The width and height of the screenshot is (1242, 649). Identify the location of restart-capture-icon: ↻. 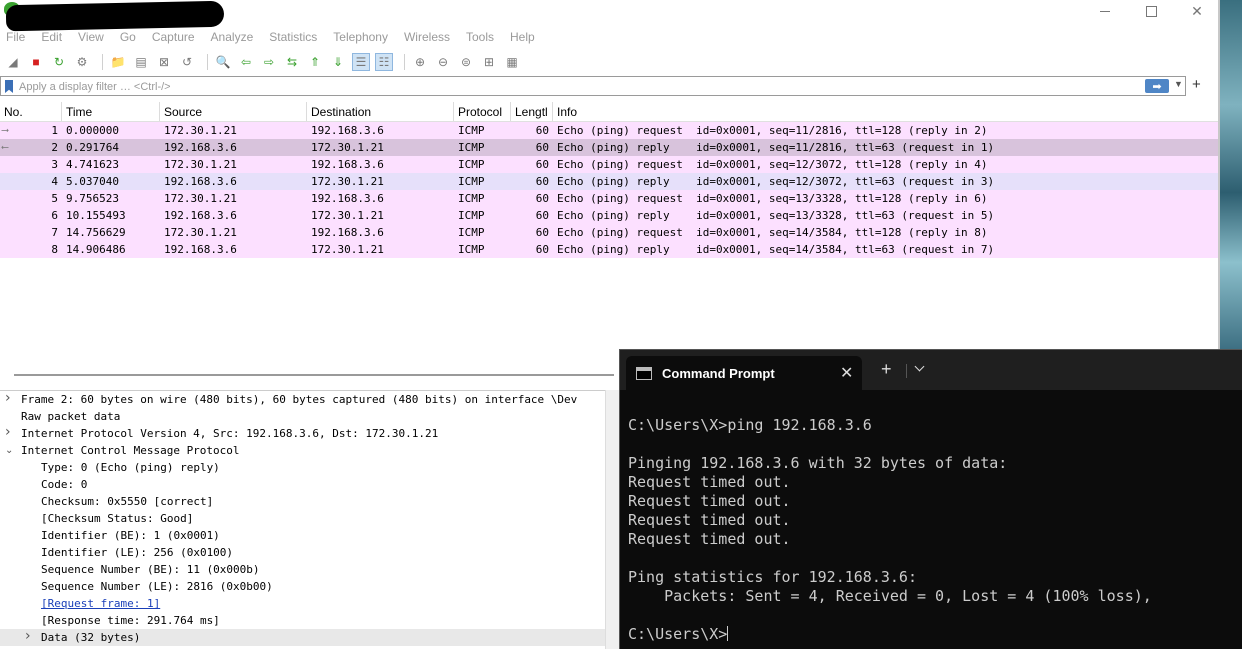
(59, 62).